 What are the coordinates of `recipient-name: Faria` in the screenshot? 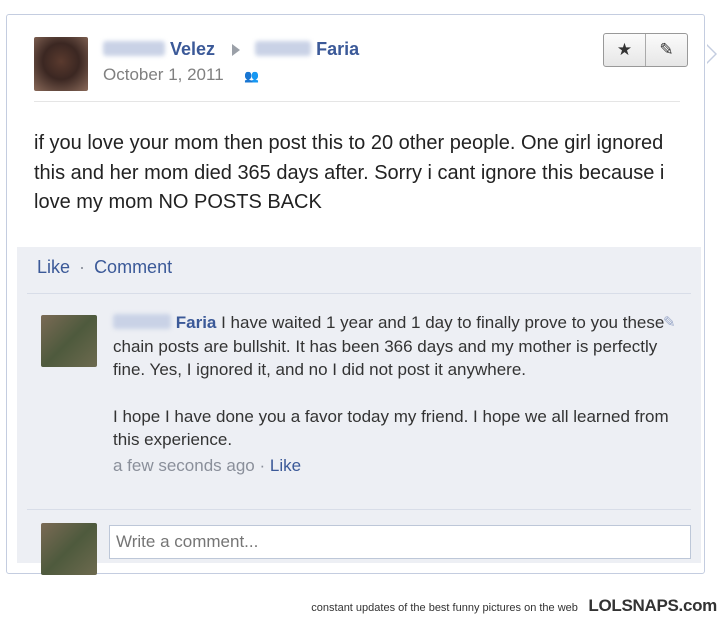 It's located at (337, 49).